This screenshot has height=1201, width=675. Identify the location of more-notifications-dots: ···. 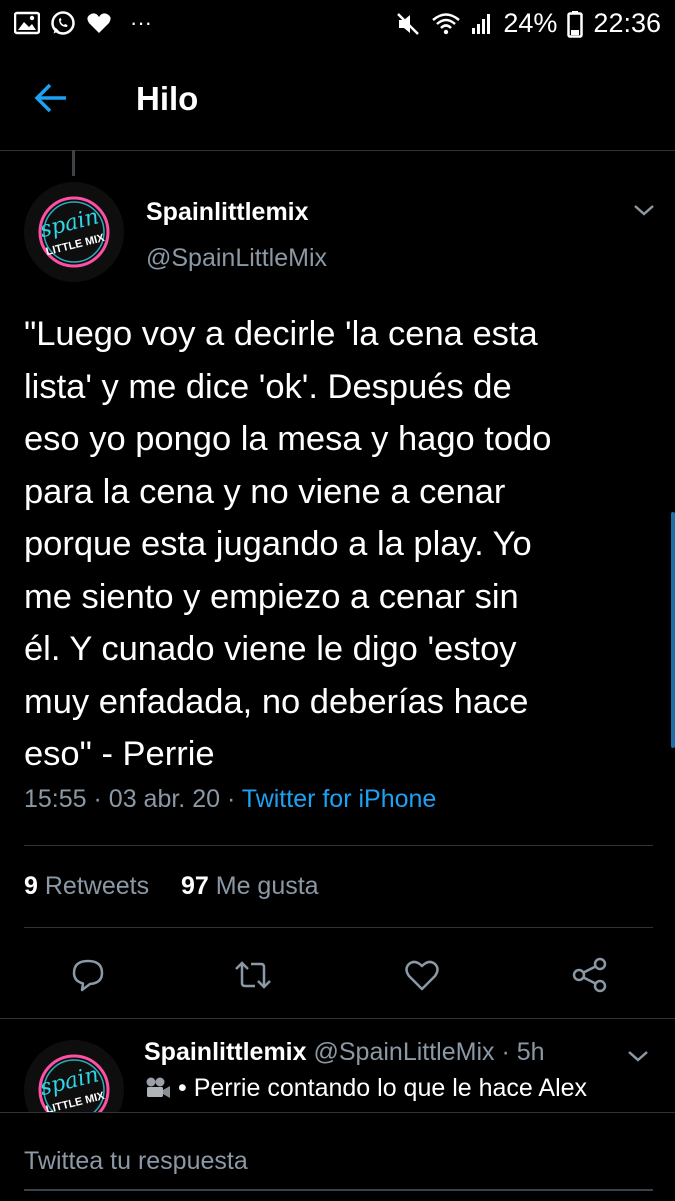
(141, 22).